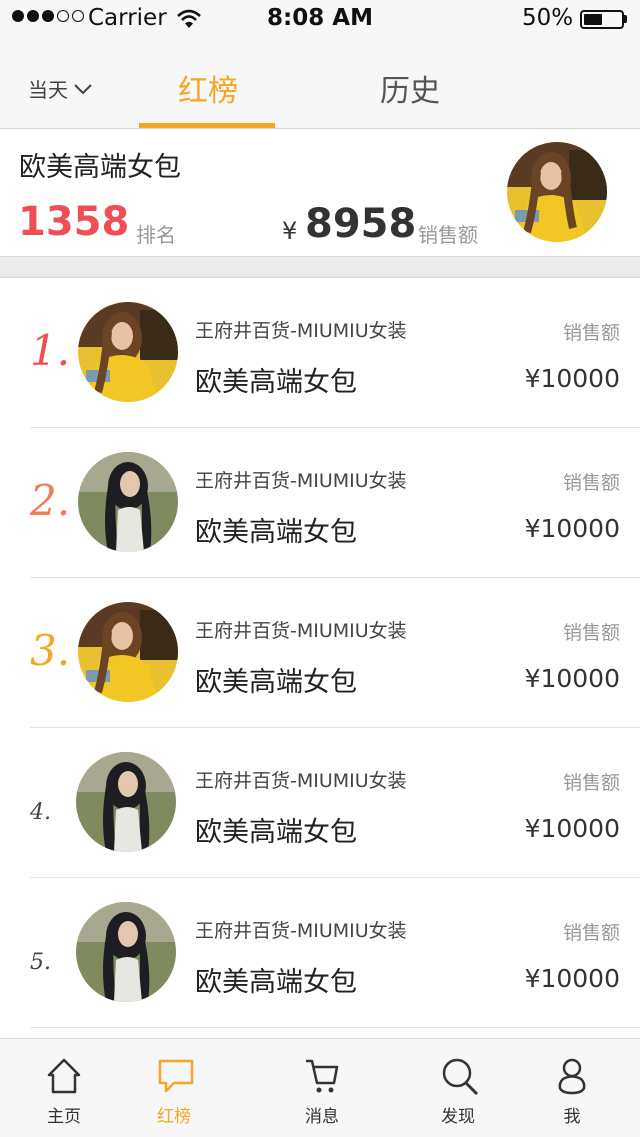 The height and width of the screenshot is (1137, 640). I want to click on chat-bubble-icon, so click(176, 1076).